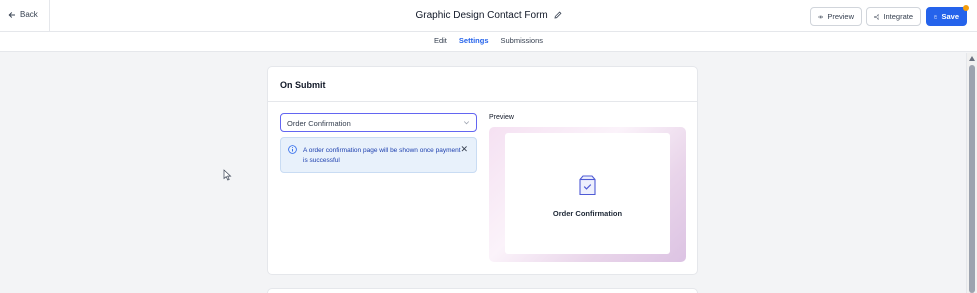 This screenshot has height=293, width=977. I want to click on integrate-button-label: Integrate, so click(898, 16).